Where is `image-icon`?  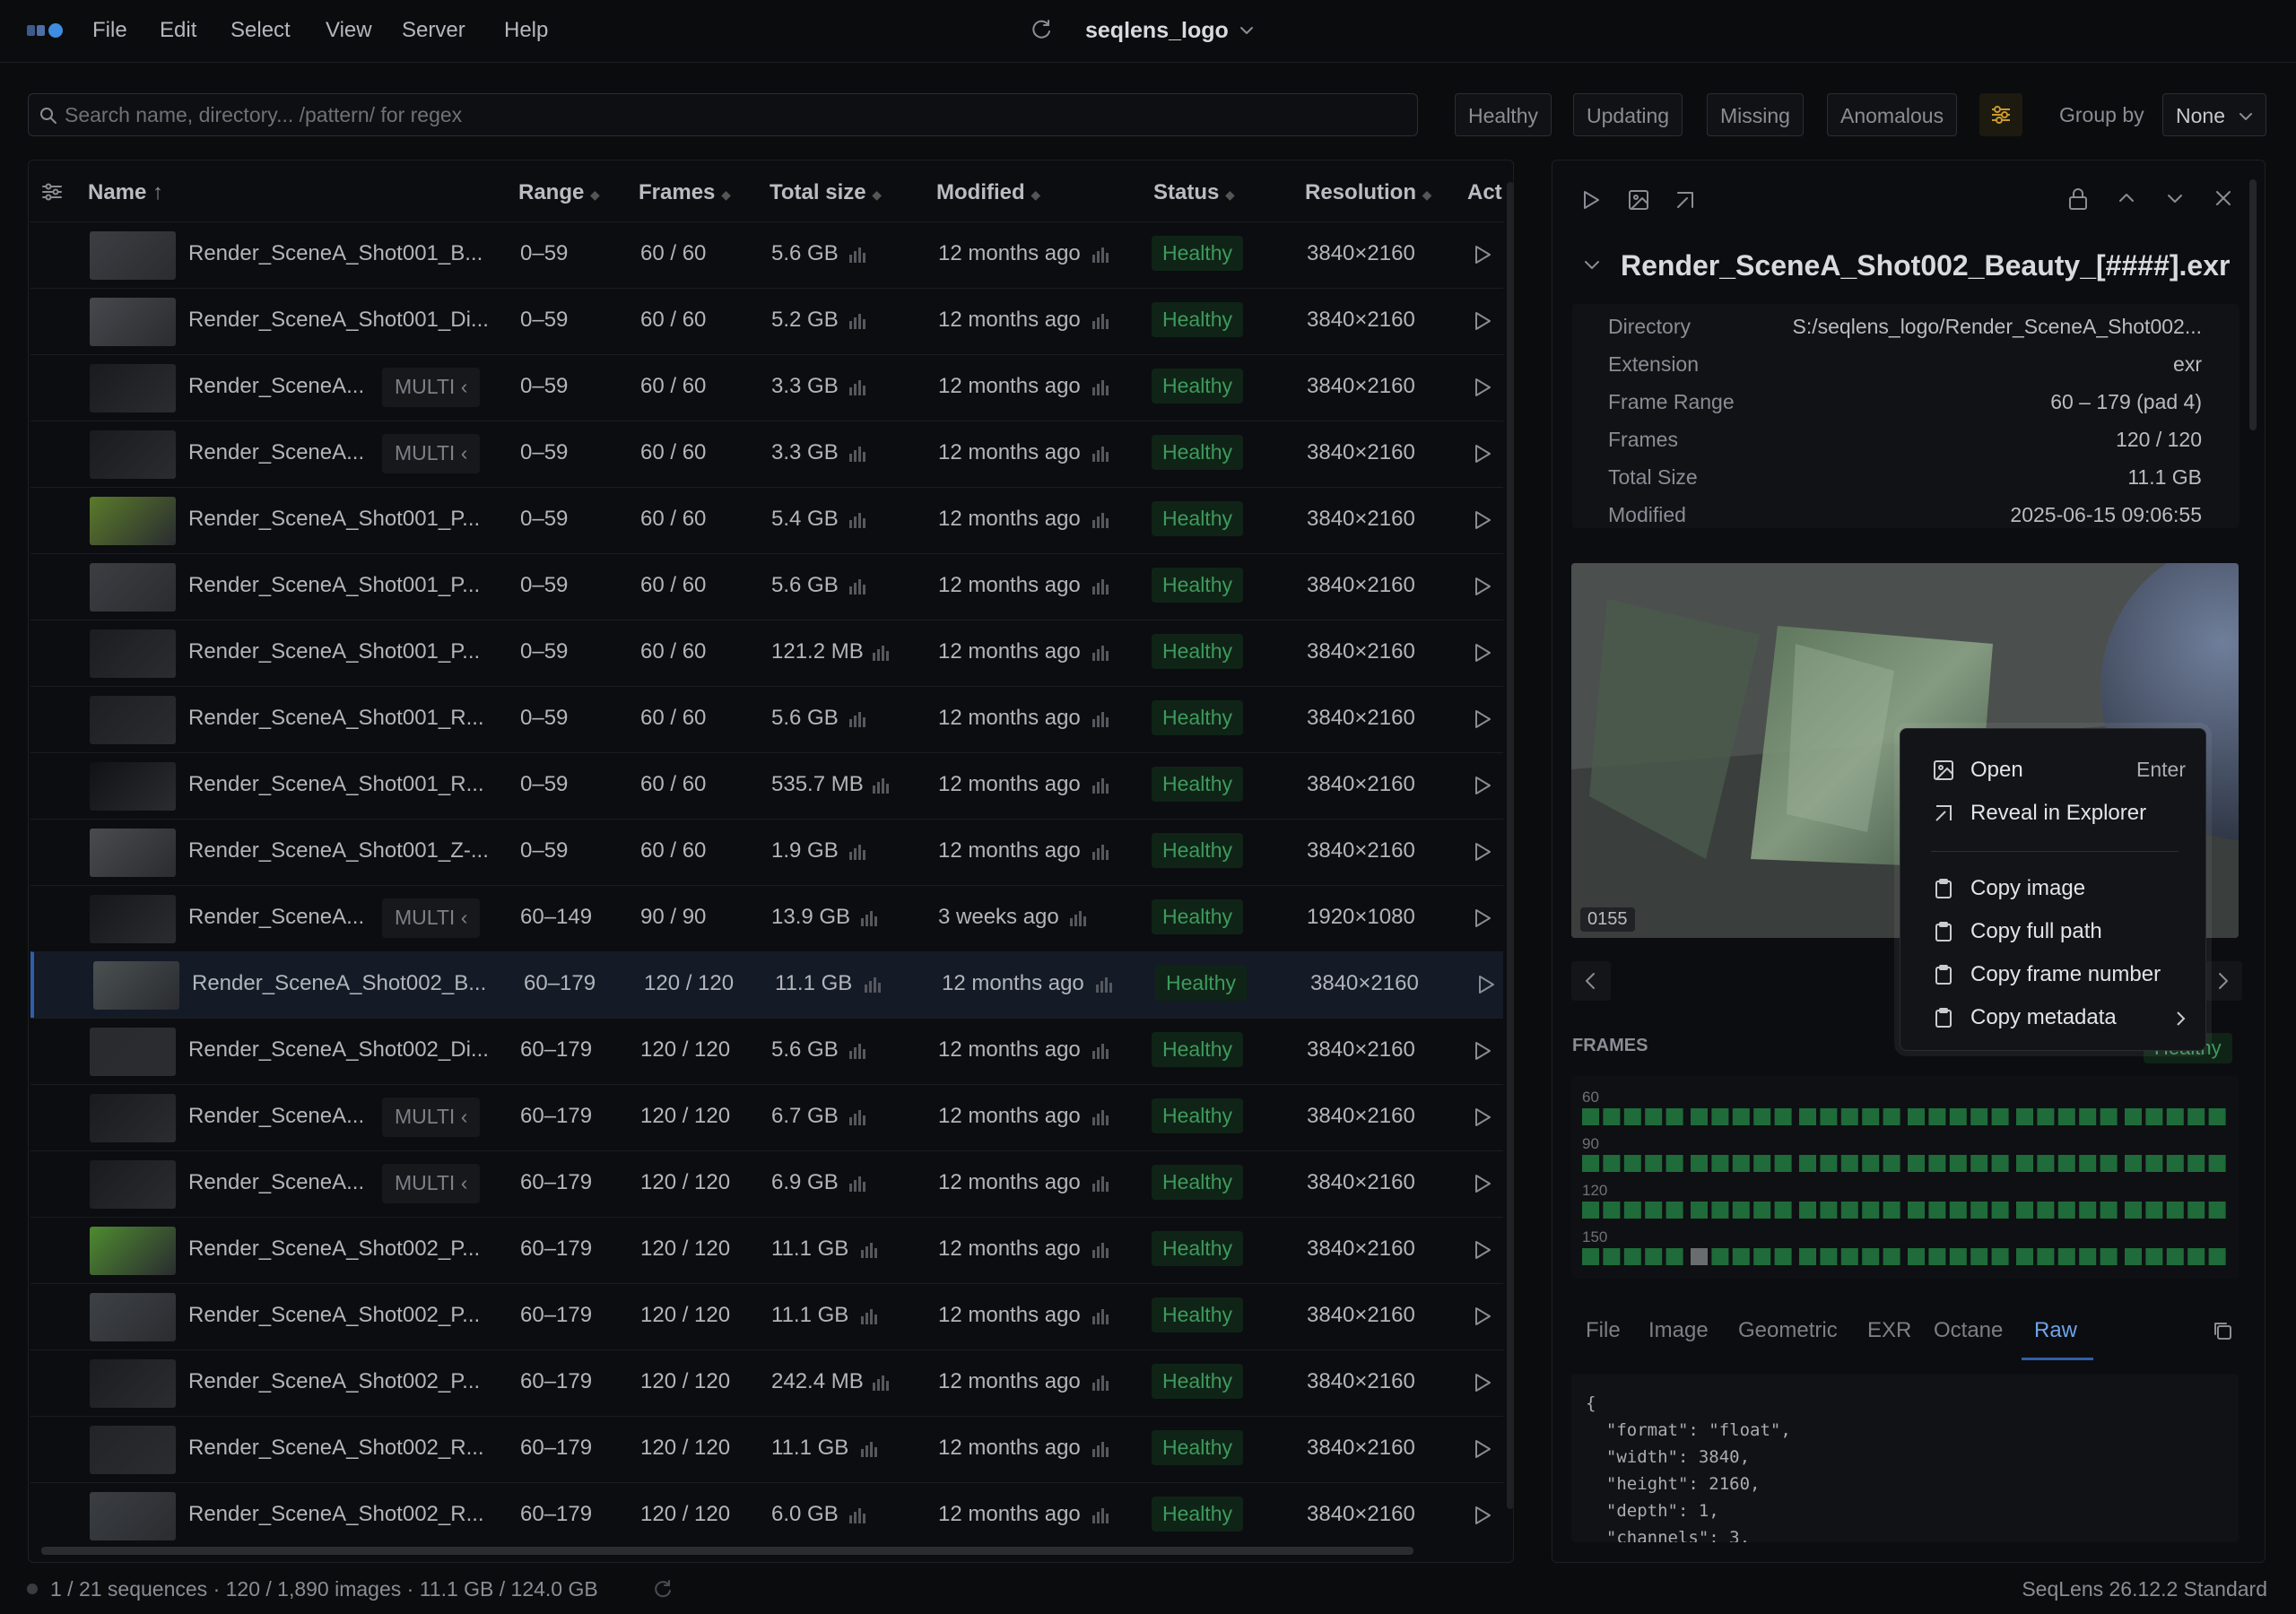
image-icon is located at coordinates (1638, 200).